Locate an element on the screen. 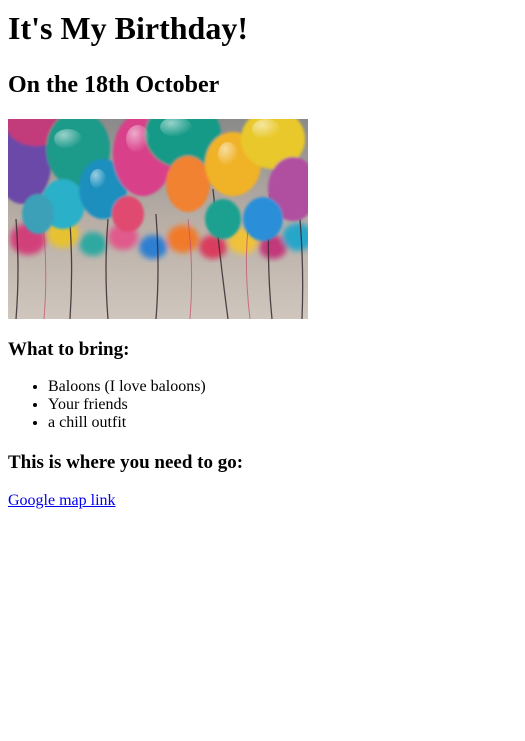 Image resolution: width=525 pixels, height=741 pixels. page-subtitle: On the 18th October is located at coordinates (114, 85).